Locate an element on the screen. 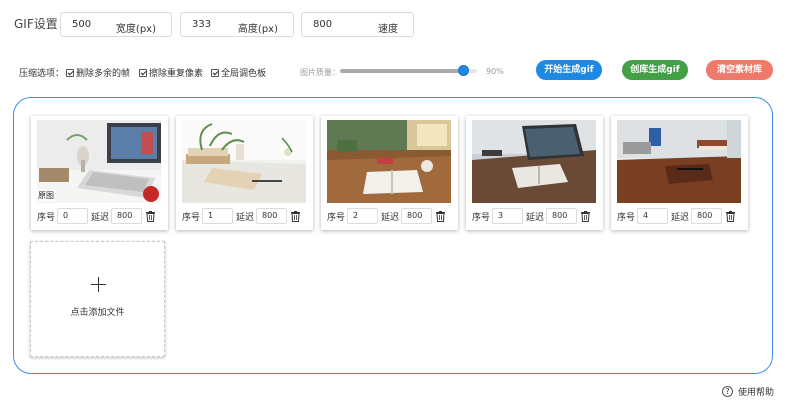  quality-slider-handle is located at coordinates (463, 70).